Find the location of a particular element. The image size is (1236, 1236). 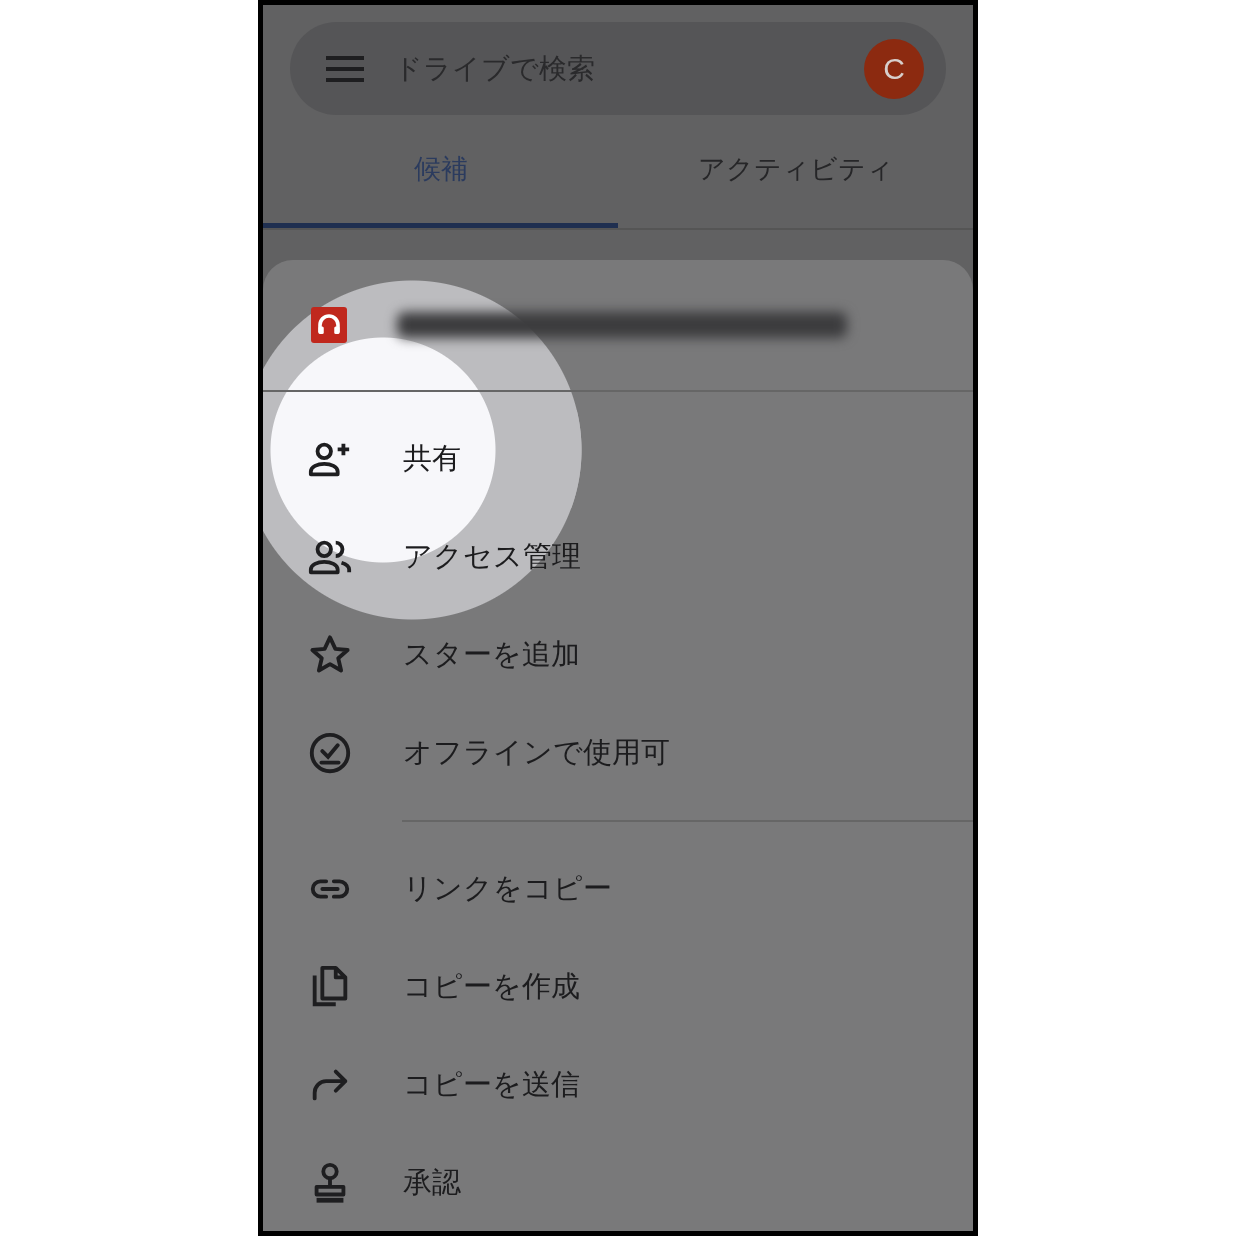

account-avatar: C is located at coordinates (894, 68).